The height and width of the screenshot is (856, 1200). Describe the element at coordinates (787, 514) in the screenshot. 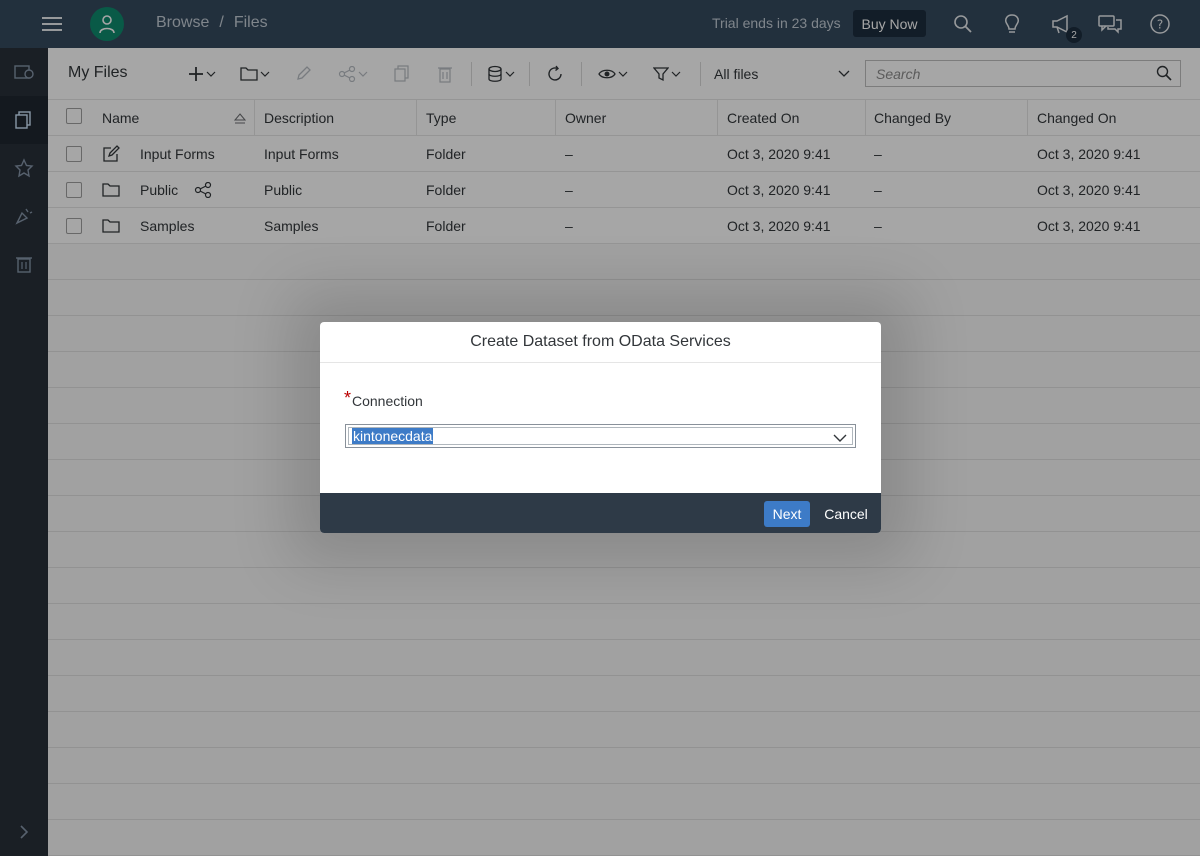

I see `next-button: Next` at that location.